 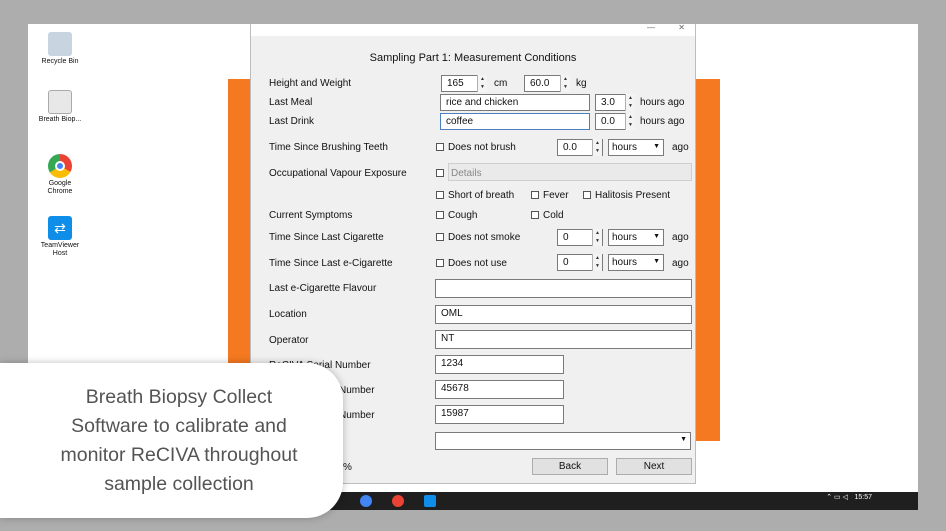 What do you see at coordinates (680, 147) in the screenshot?
I see `brushing-suffix: ago` at bounding box center [680, 147].